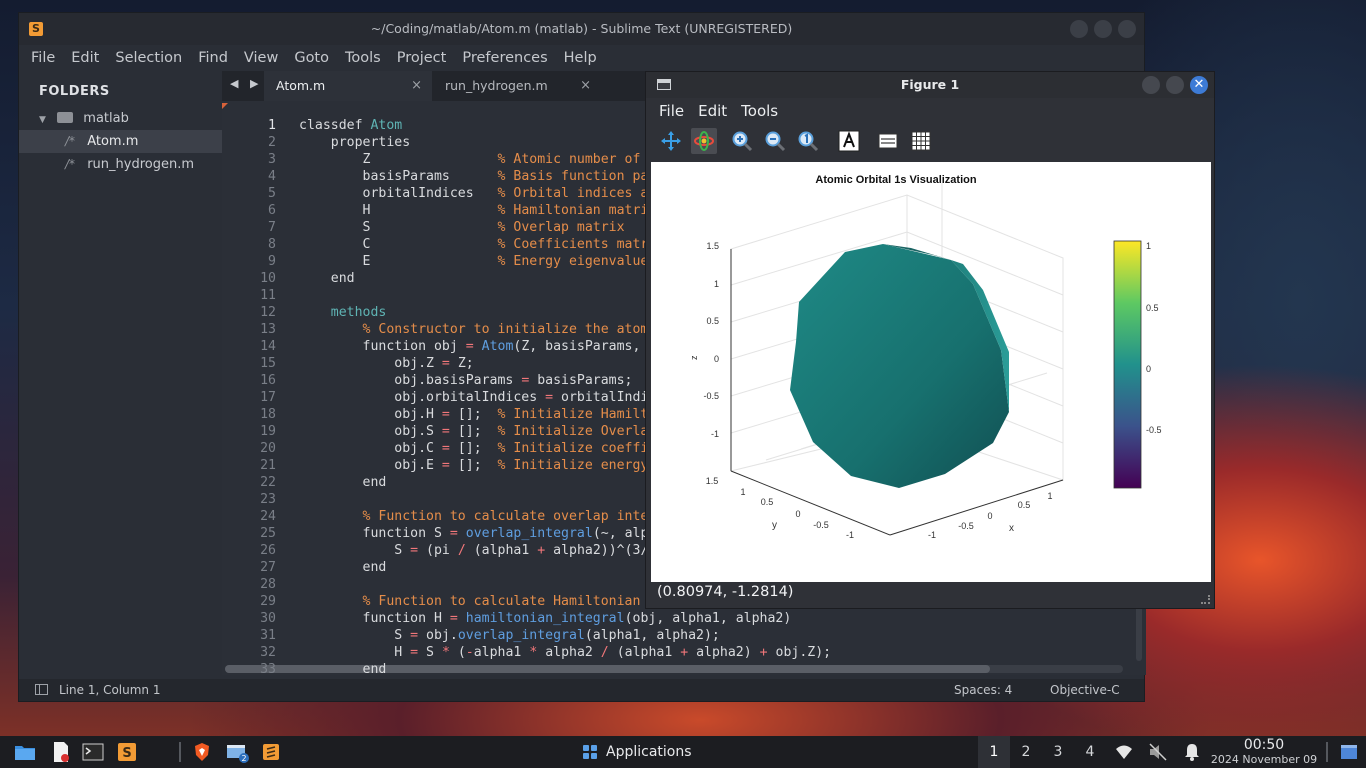  I want to click on colorbar-ticks: 1 0.5 0 -0.5, so click(1154, 338).